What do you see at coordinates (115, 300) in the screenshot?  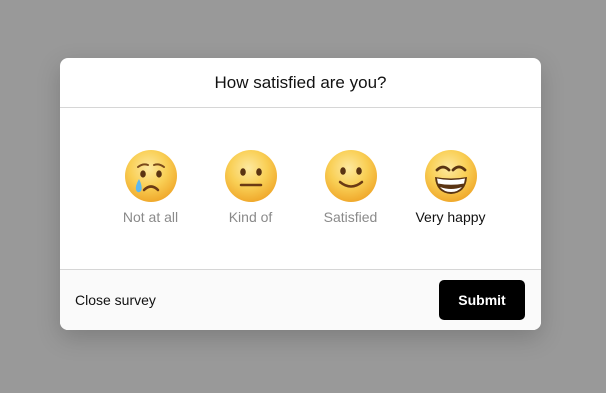 I see `close-survey-link: Close survey` at bounding box center [115, 300].